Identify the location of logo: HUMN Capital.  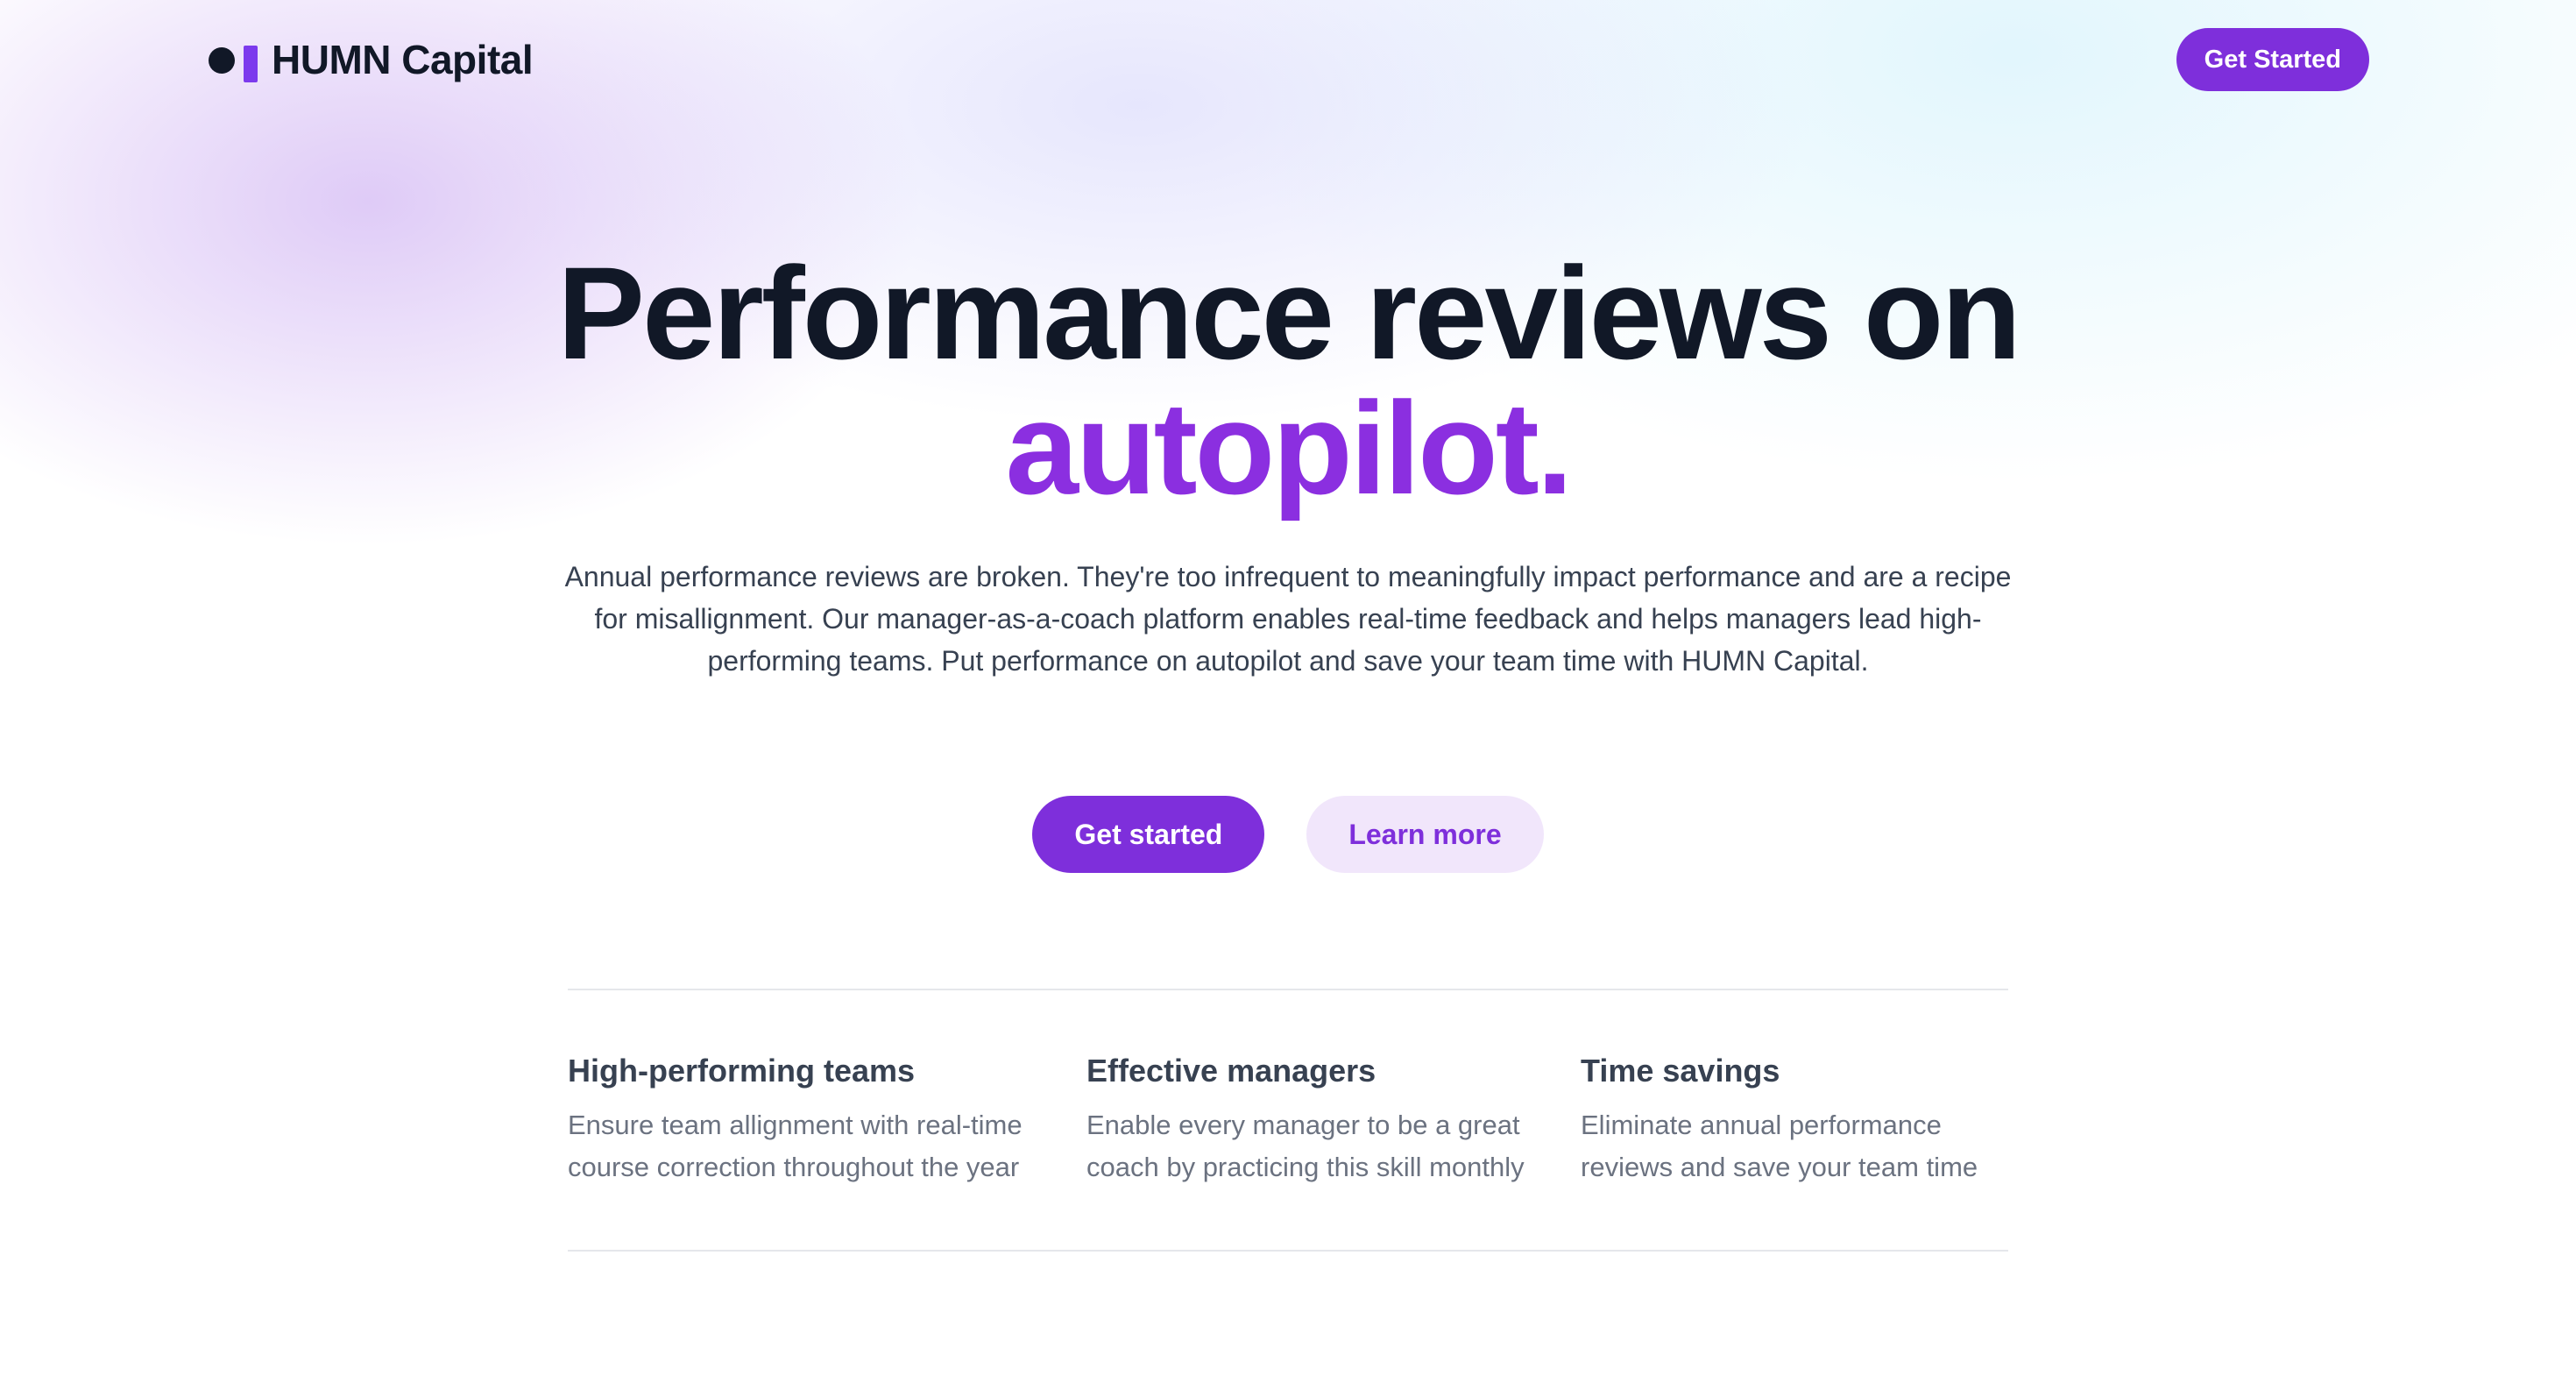
(370, 59).